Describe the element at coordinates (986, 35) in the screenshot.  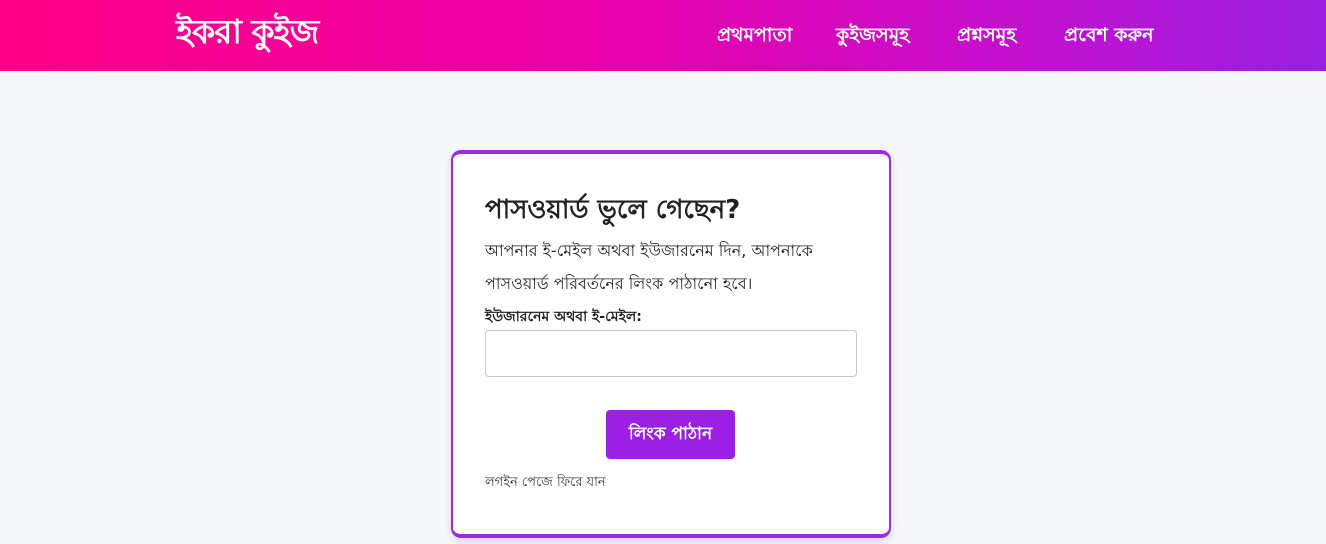
I see `nav-link-questions: প্রশ্নসমূহ` at that location.